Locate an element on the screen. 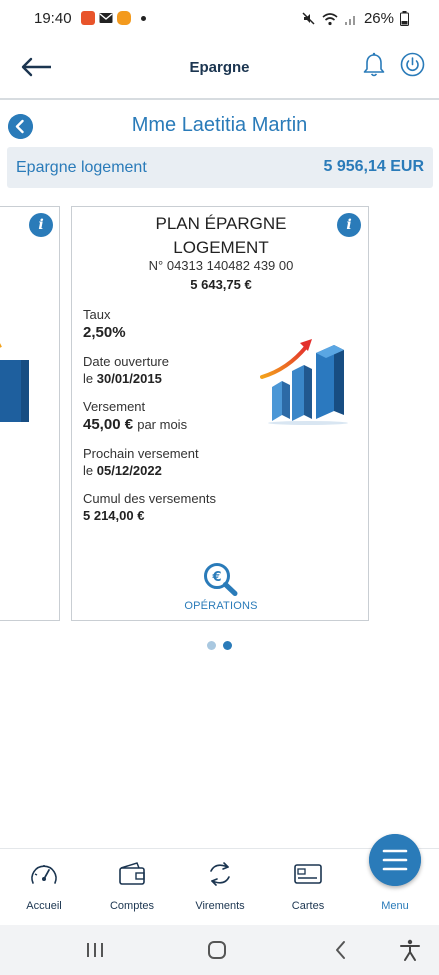 Image resolution: width=439 pixels, height=975 pixels. cumulative-value: 5 214,00 € is located at coordinates (114, 515).